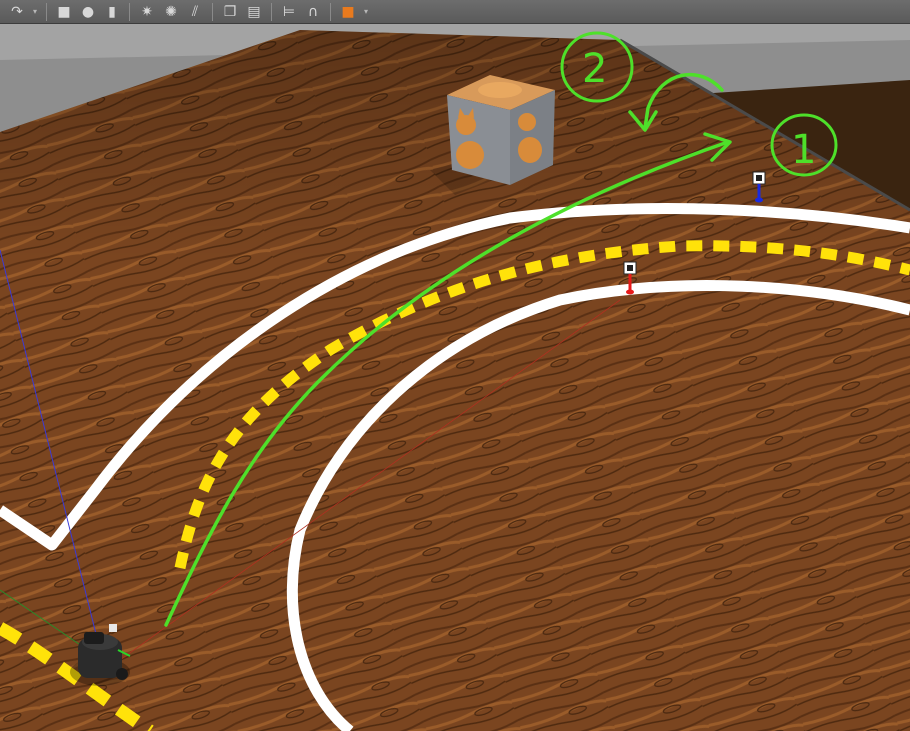  What do you see at coordinates (88, 12) in the screenshot?
I see `sphere-icon: ●` at bounding box center [88, 12].